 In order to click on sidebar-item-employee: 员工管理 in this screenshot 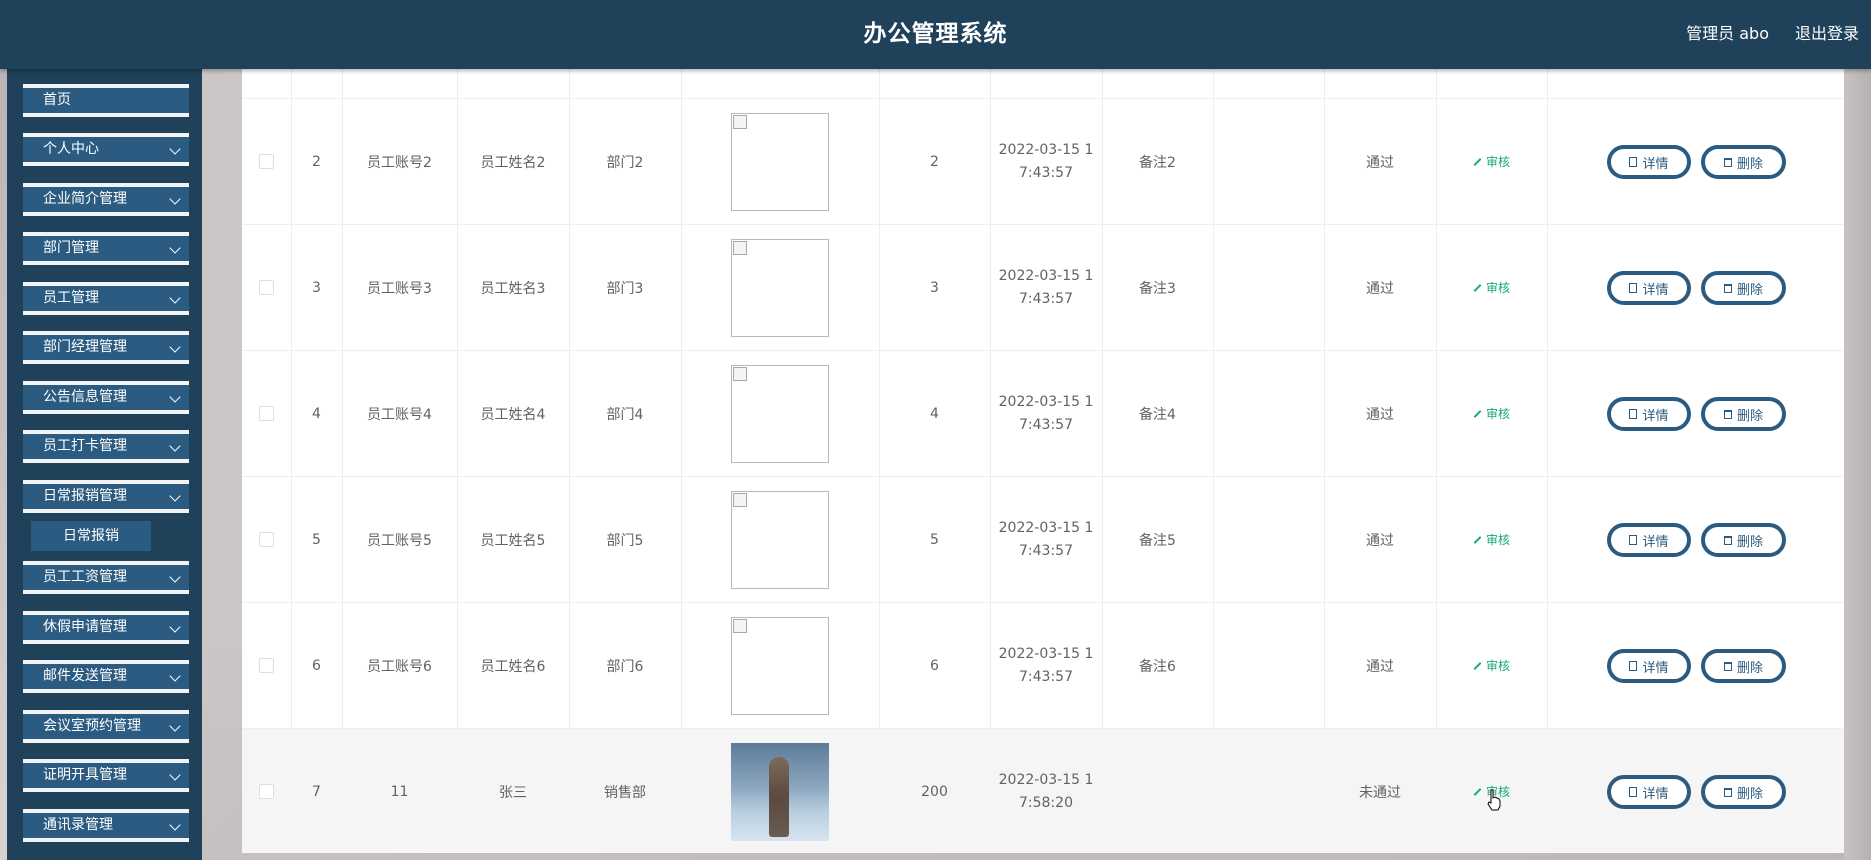, I will do `click(106, 298)`.